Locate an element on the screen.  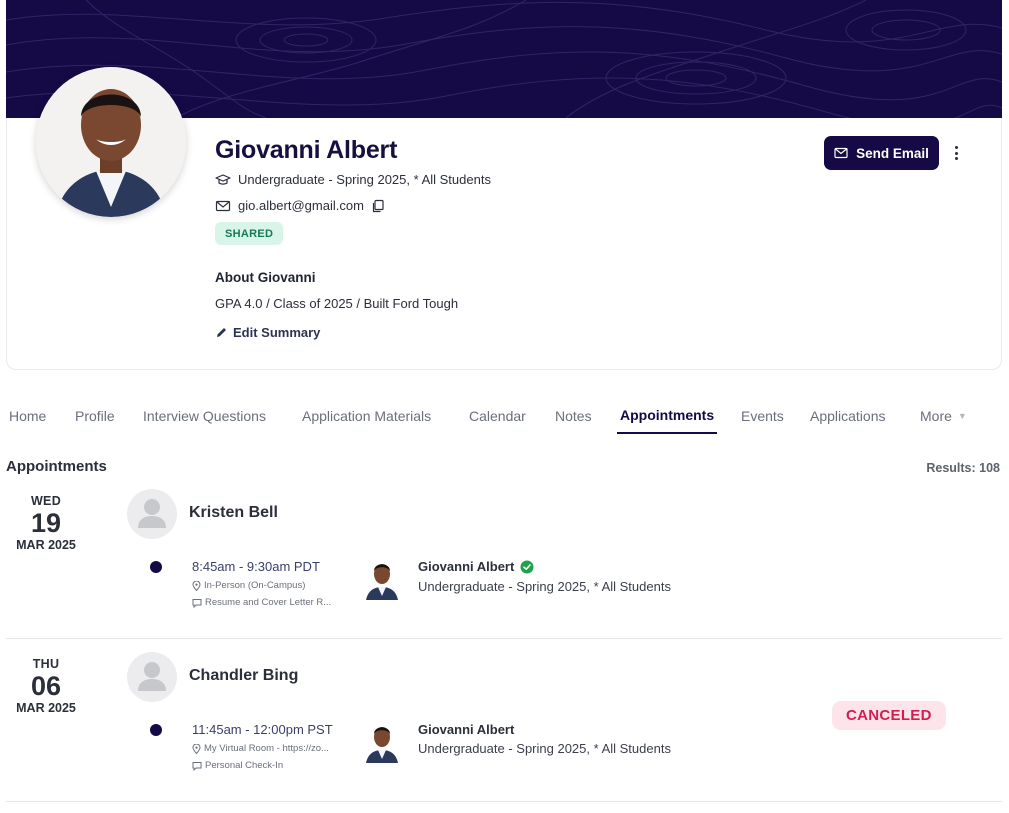
email-text: gio.albert@gmail.com is located at coordinates (301, 205).